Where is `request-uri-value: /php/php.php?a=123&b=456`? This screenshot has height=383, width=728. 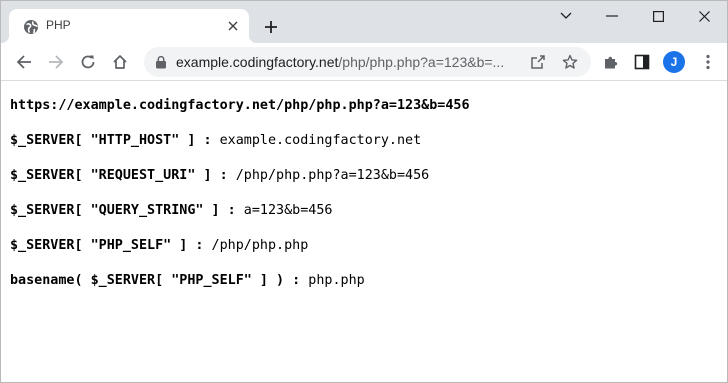
request-uri-value: /php/php.php?a=123&b=456 is located at coordinates (332, 175).